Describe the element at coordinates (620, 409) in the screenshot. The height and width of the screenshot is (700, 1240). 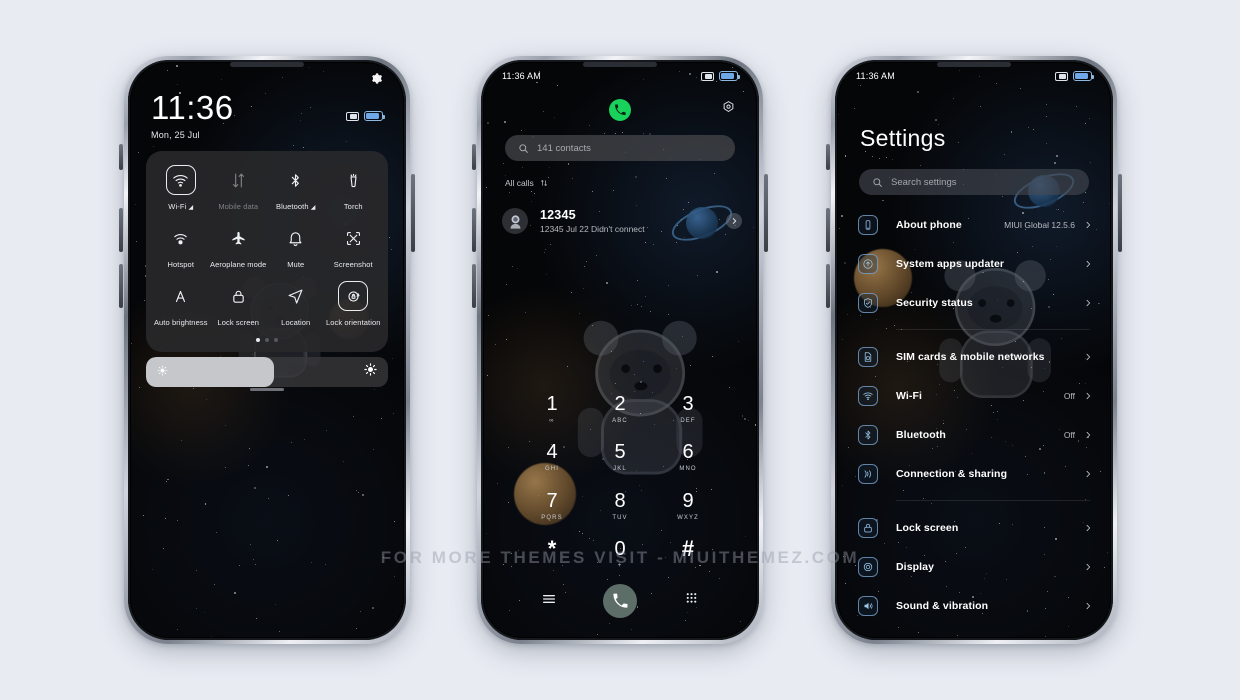
I see `dialpad-key-2: 2 ABC` at that location.